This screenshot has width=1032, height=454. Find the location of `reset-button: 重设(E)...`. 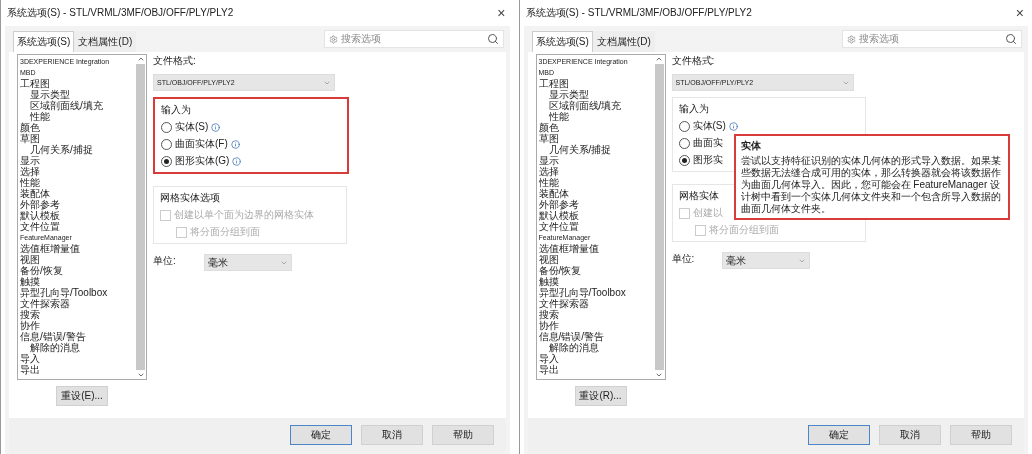

reset-button: 重设(E)... is located at coordinates (82, 396).